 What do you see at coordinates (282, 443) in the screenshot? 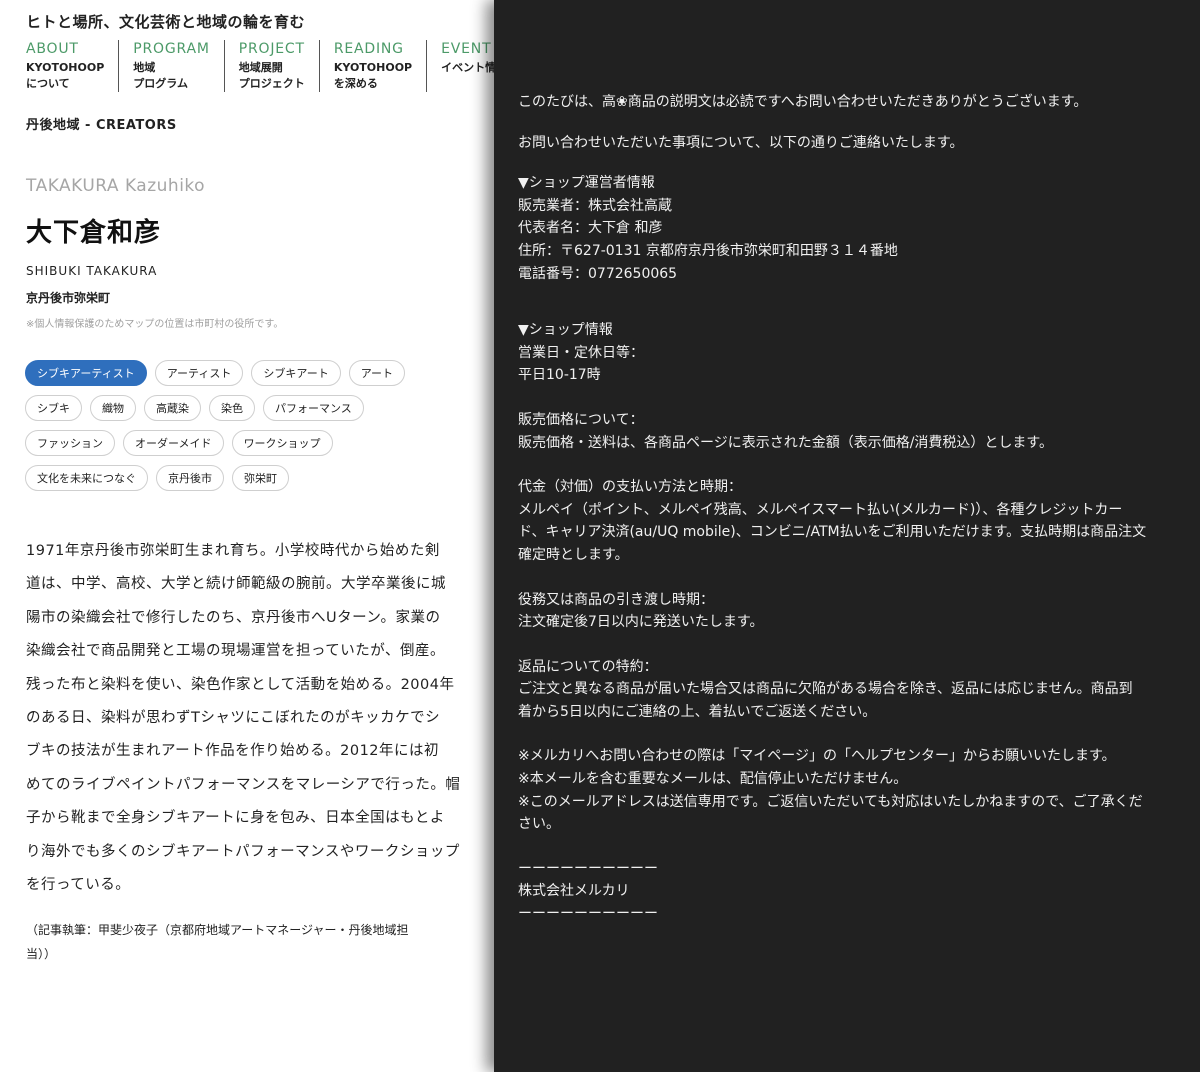
I see `tag-chip: ワークショップ` at bounding box center [282, 443].